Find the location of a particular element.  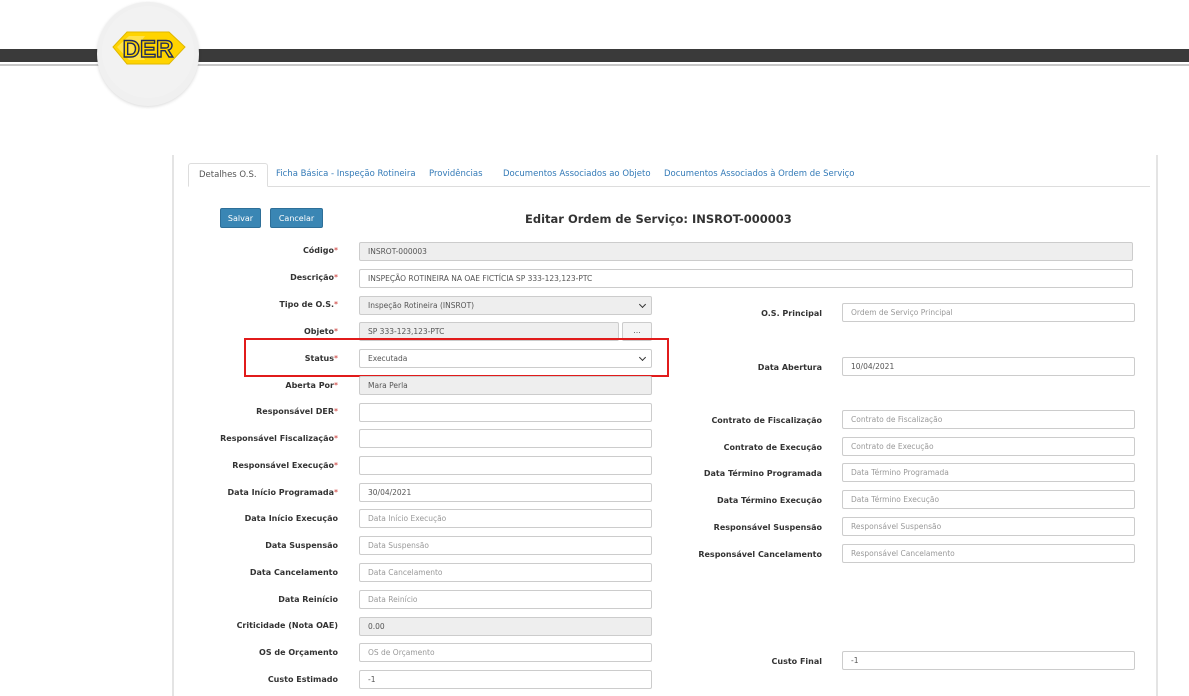

data-abertura-field: 10/04/2021 is located at coordinates (988, 366).